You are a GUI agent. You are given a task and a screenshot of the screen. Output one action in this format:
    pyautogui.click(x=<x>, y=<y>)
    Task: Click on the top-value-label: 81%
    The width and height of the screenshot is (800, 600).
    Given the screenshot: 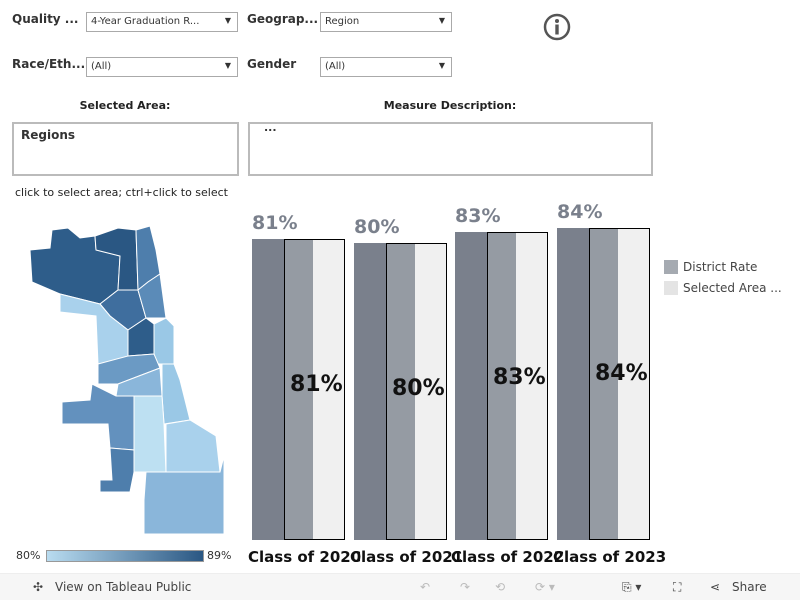 What is the action you would take?
    pyautogui.click(x=275, y=223)
    